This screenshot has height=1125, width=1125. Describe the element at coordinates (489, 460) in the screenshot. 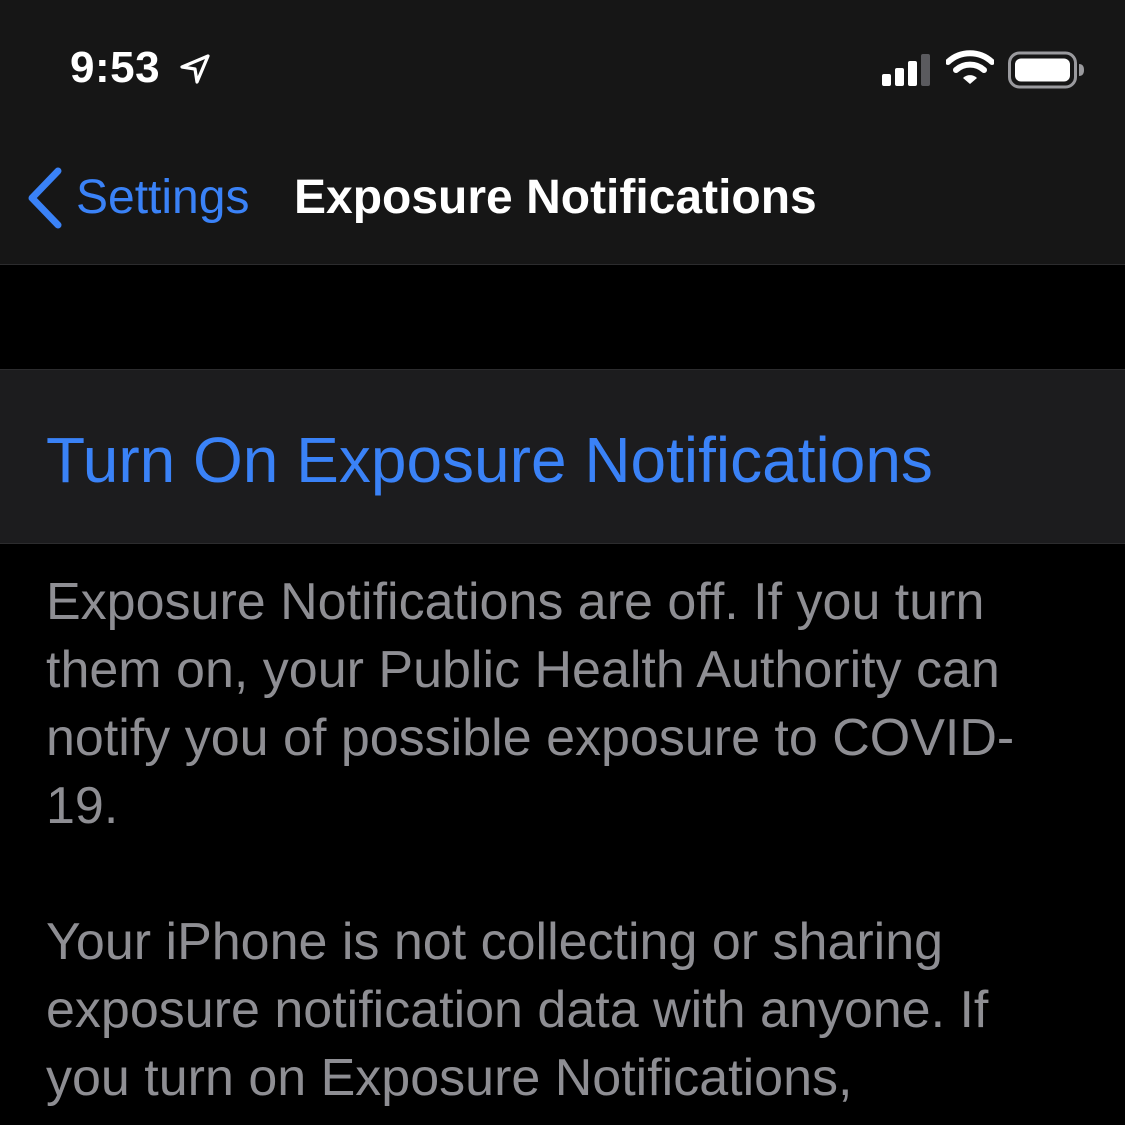

I see `turn-on-button-label: Turn On Exposure Notifications` at that location.